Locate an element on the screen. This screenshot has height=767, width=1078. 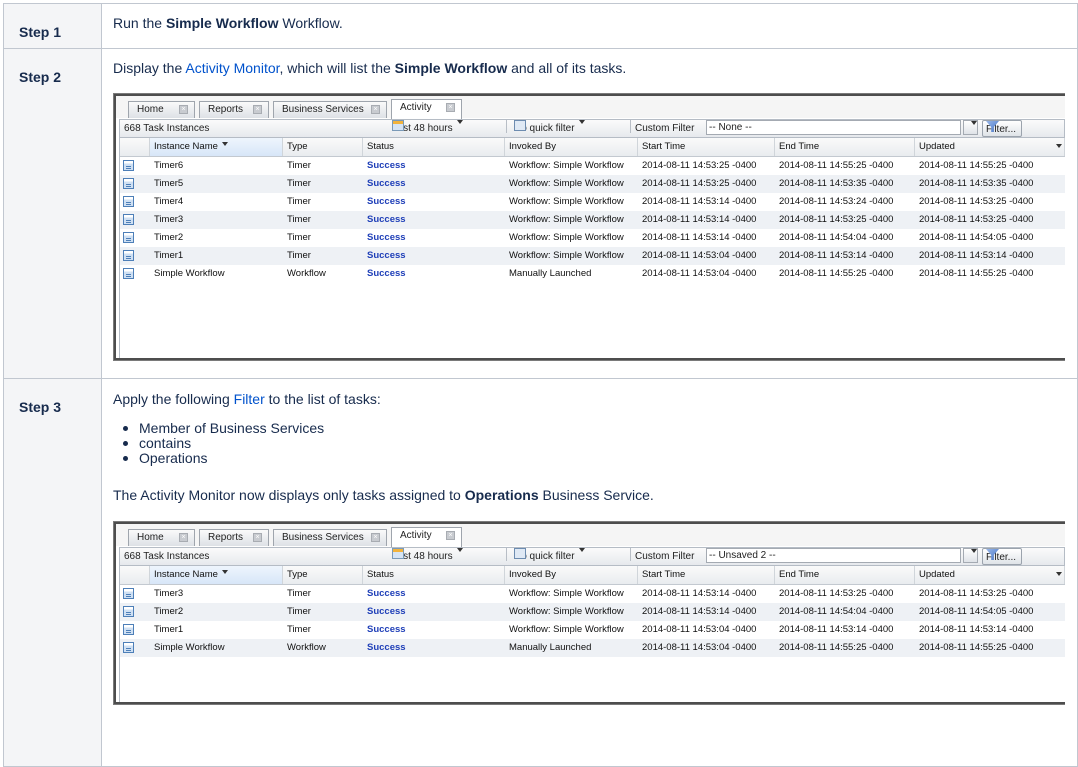
toolbar-separator is located at coordinates (506, 126).